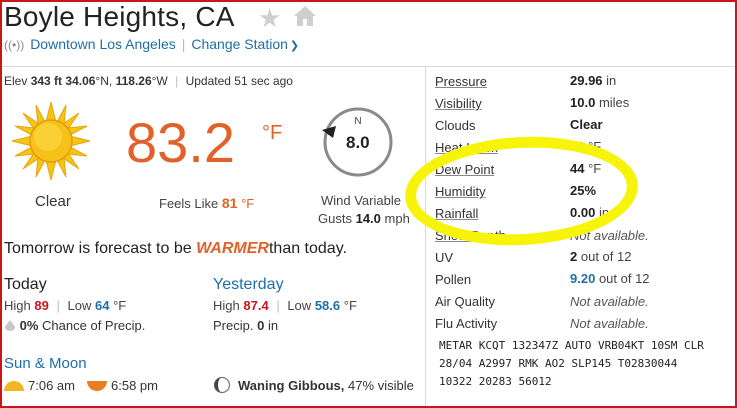 The image size is (737, 408). Describe the element at coordinates (134, 385) in the screenshot. I see `sunset-time: 6:58 pm` at that location.